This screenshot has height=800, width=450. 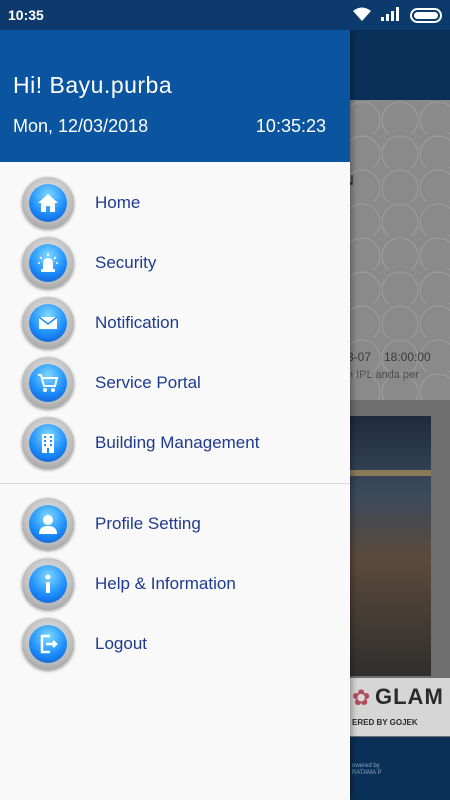 What do you see at coordinates (426, 15) in the screenshot?
I see `battery-icon` at bounding box center [426, 15].